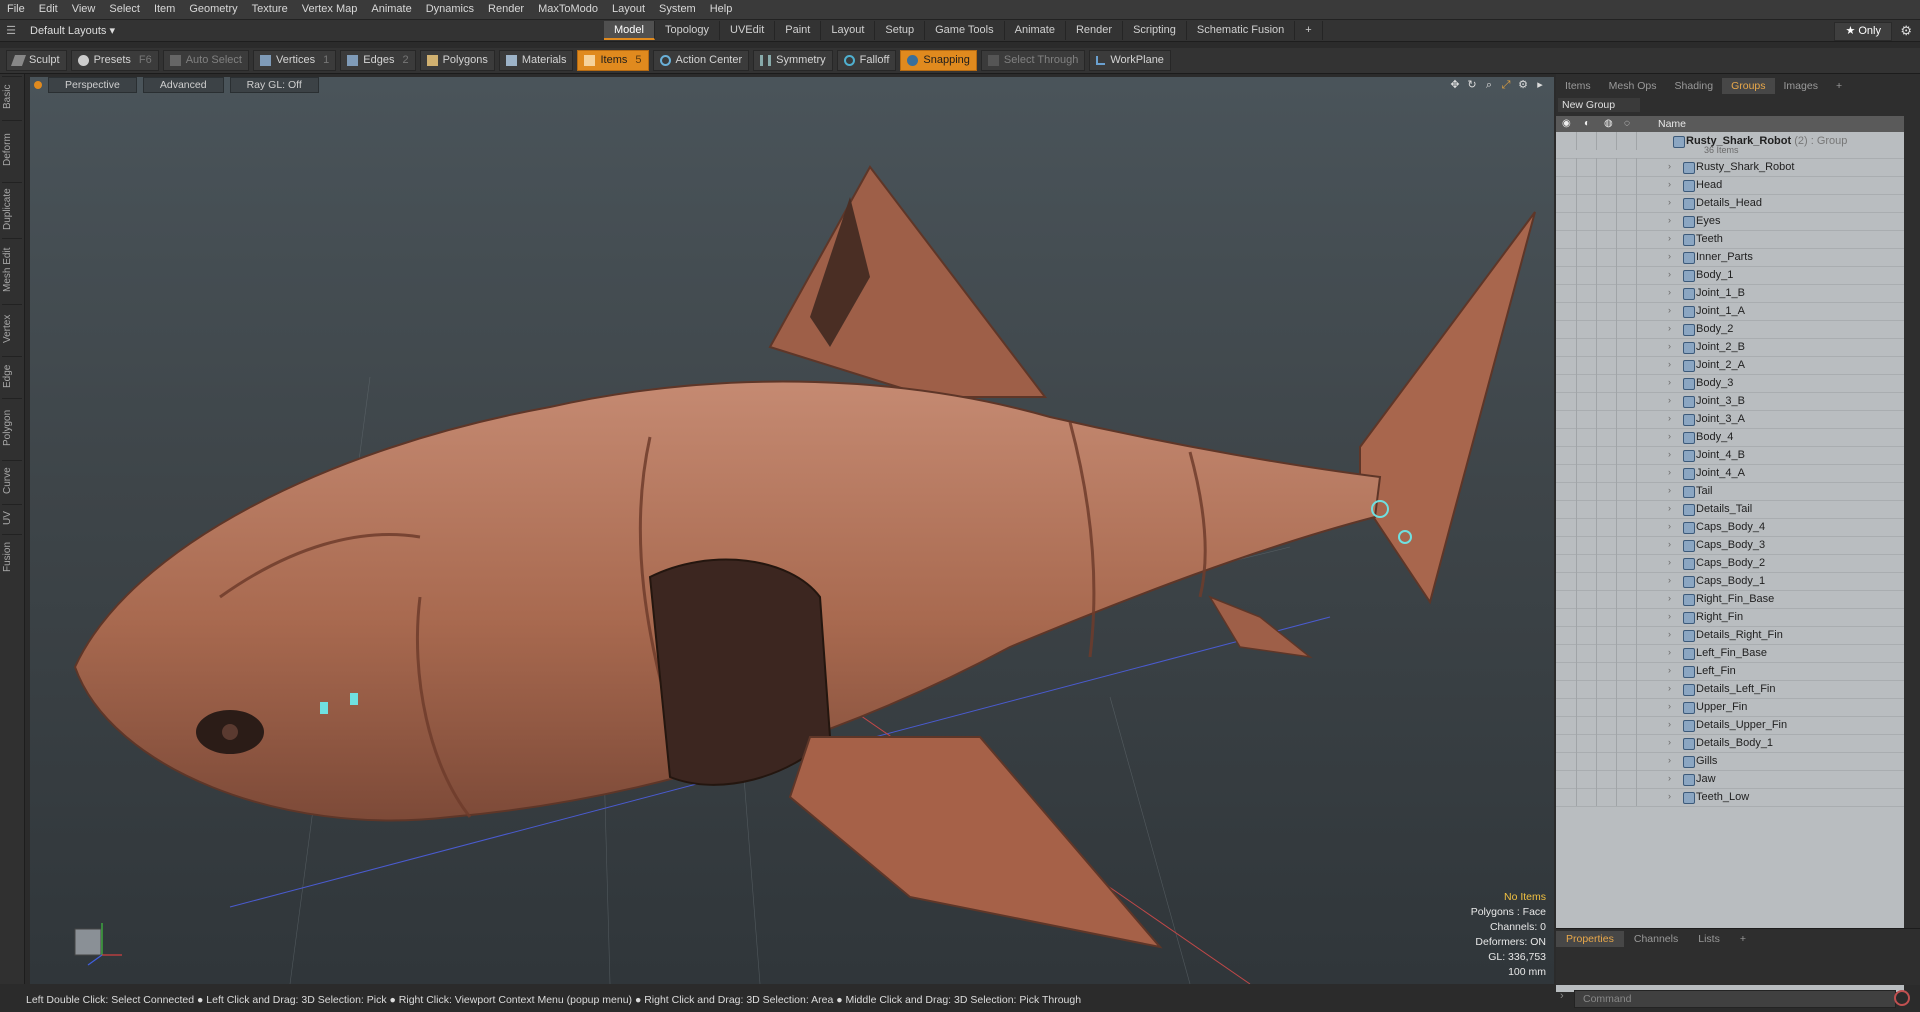 This screenshot has width=1920, height=1012. What do you see at coordinates (536, 60) in the screenshot?
I see `materials-button: Materials` at bounding box center [536, 60].